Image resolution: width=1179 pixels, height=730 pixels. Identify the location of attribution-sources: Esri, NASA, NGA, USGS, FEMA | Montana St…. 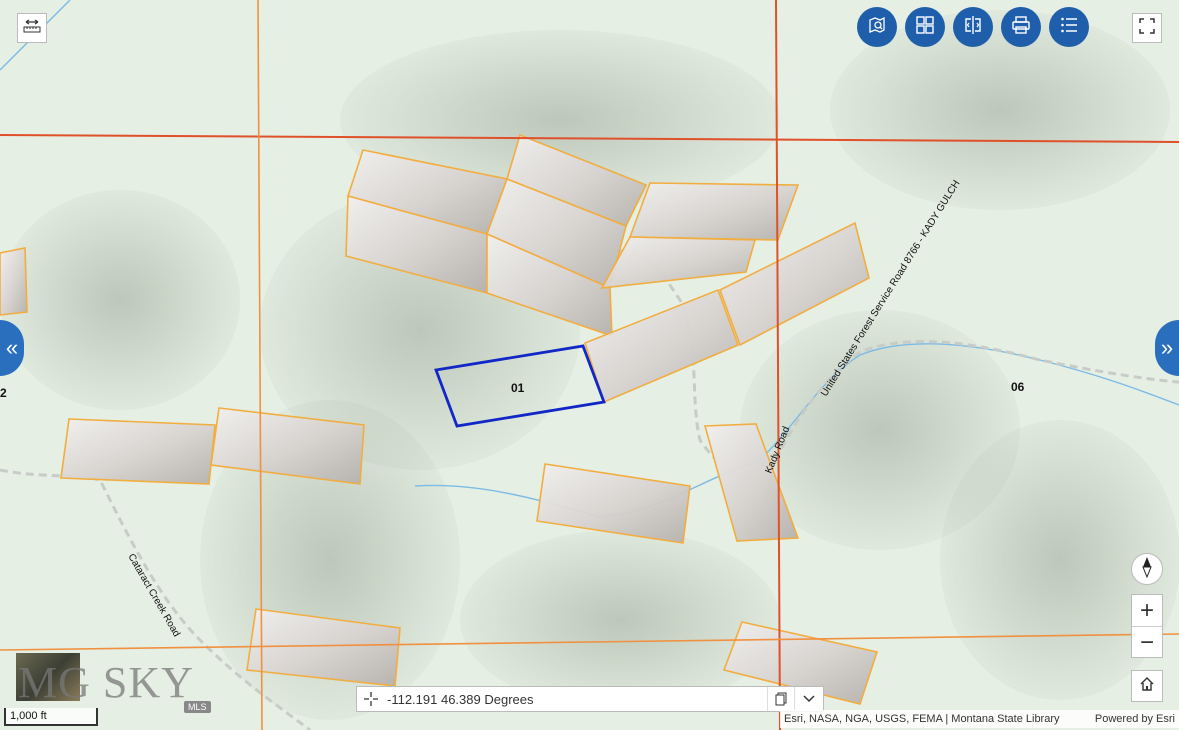
(922, 719).